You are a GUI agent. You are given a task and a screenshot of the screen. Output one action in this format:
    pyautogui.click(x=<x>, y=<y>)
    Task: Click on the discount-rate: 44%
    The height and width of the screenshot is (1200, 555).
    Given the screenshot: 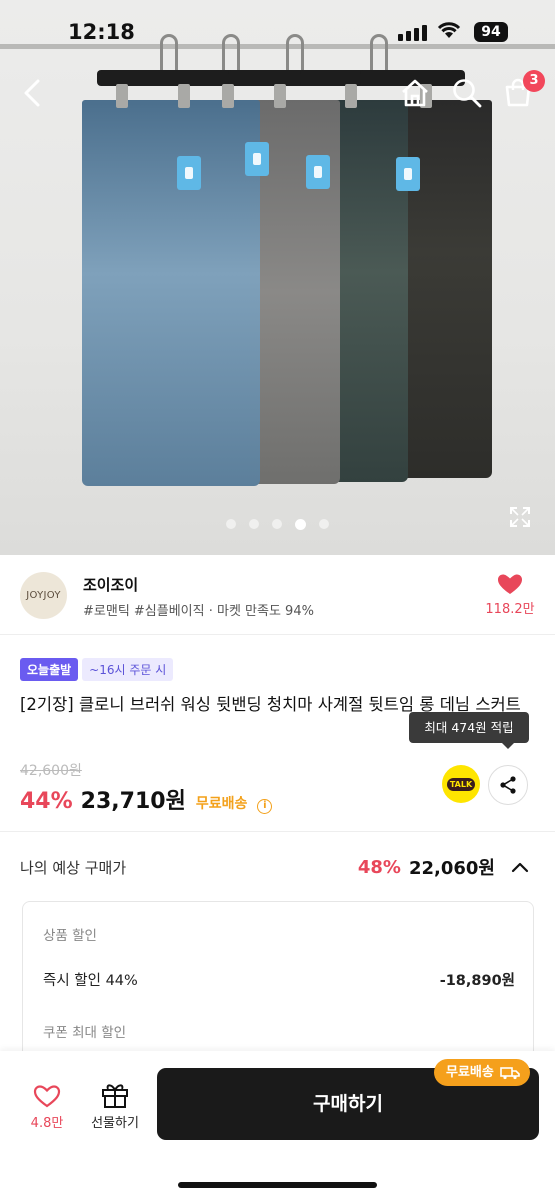 What is the action you would take?
    pyautogui.click(x=46, y=801)
    